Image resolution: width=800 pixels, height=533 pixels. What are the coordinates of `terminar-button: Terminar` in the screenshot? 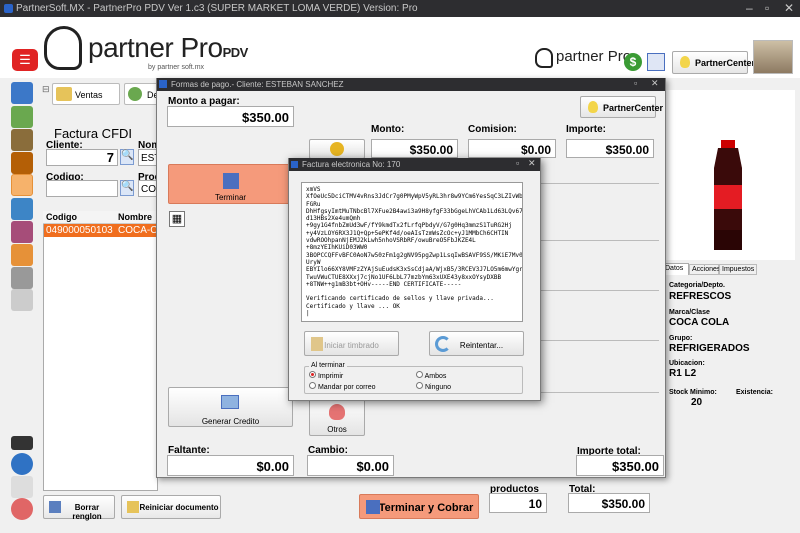 It's located at (230, 184).